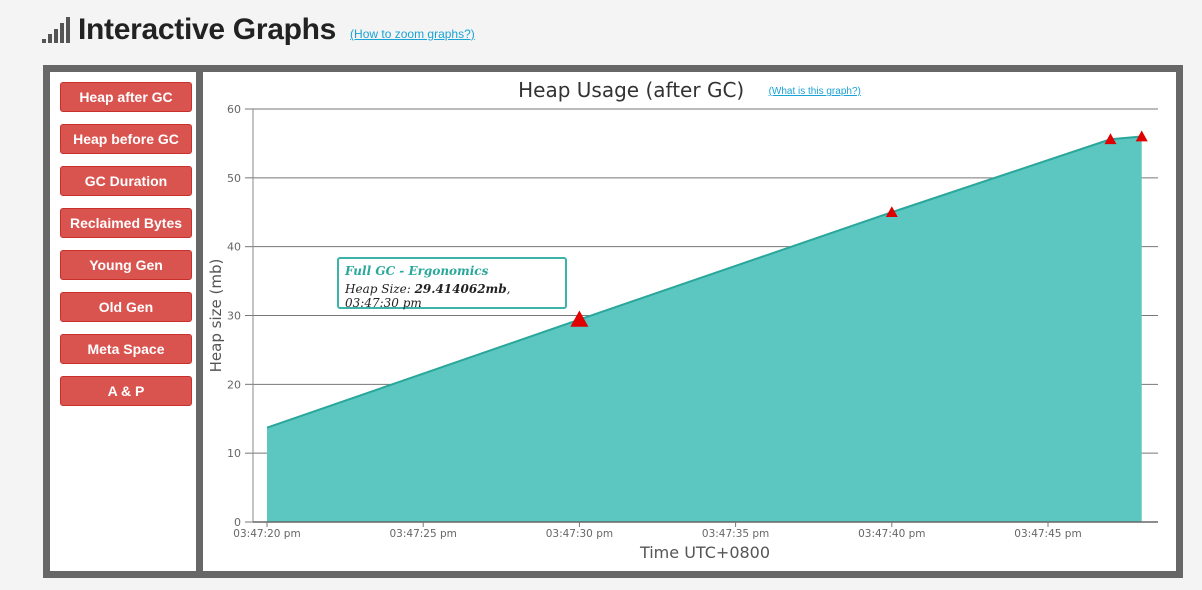 The height and width of the screenshot is (590, 1202). Describe the element at coordinates (234, 247) in the screenshot. I see `y-tick-label: 40` at that location.